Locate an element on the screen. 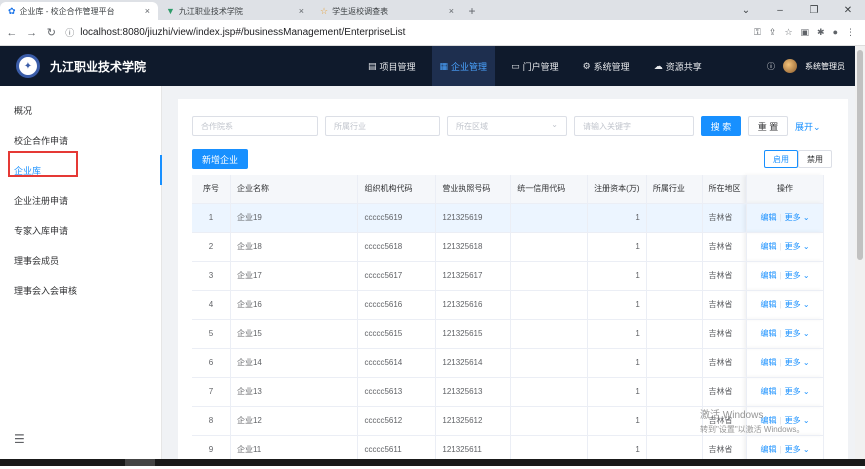 Image resolution: width=865 pixels, height=469 pixels. disable-button: 禁用 is located at coordinates (815, 159).